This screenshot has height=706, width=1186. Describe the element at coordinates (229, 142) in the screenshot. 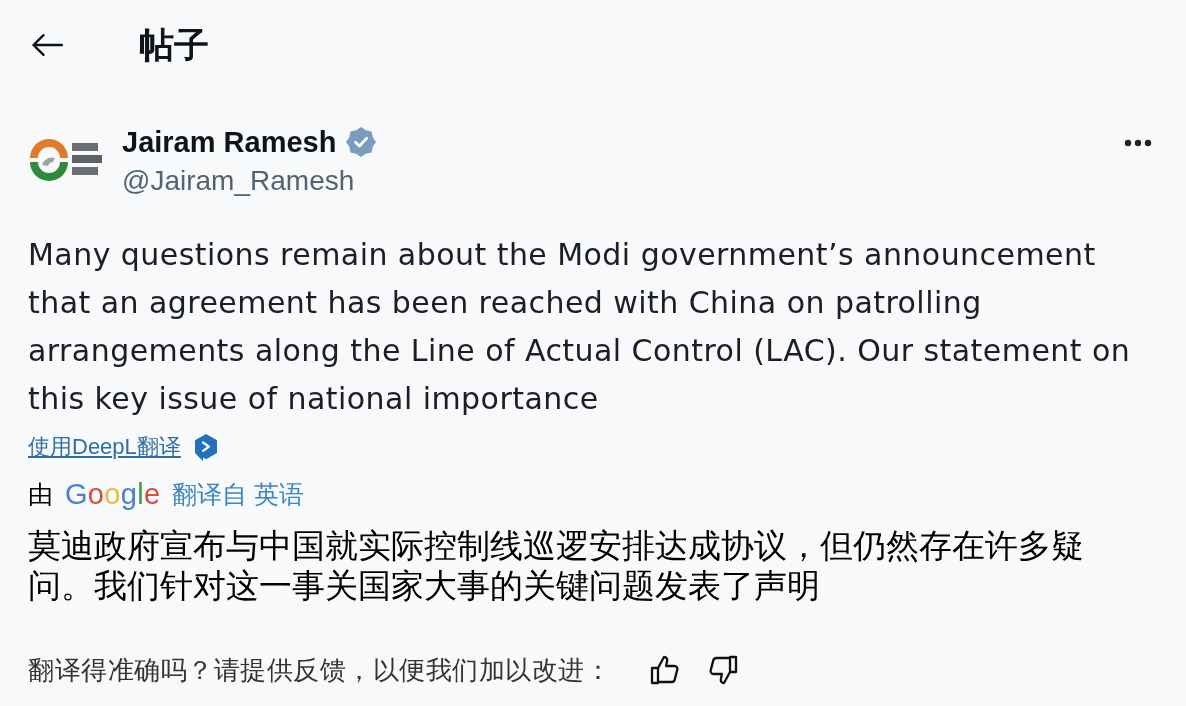

I see `author-name: Jairam Ramesh` at that location.